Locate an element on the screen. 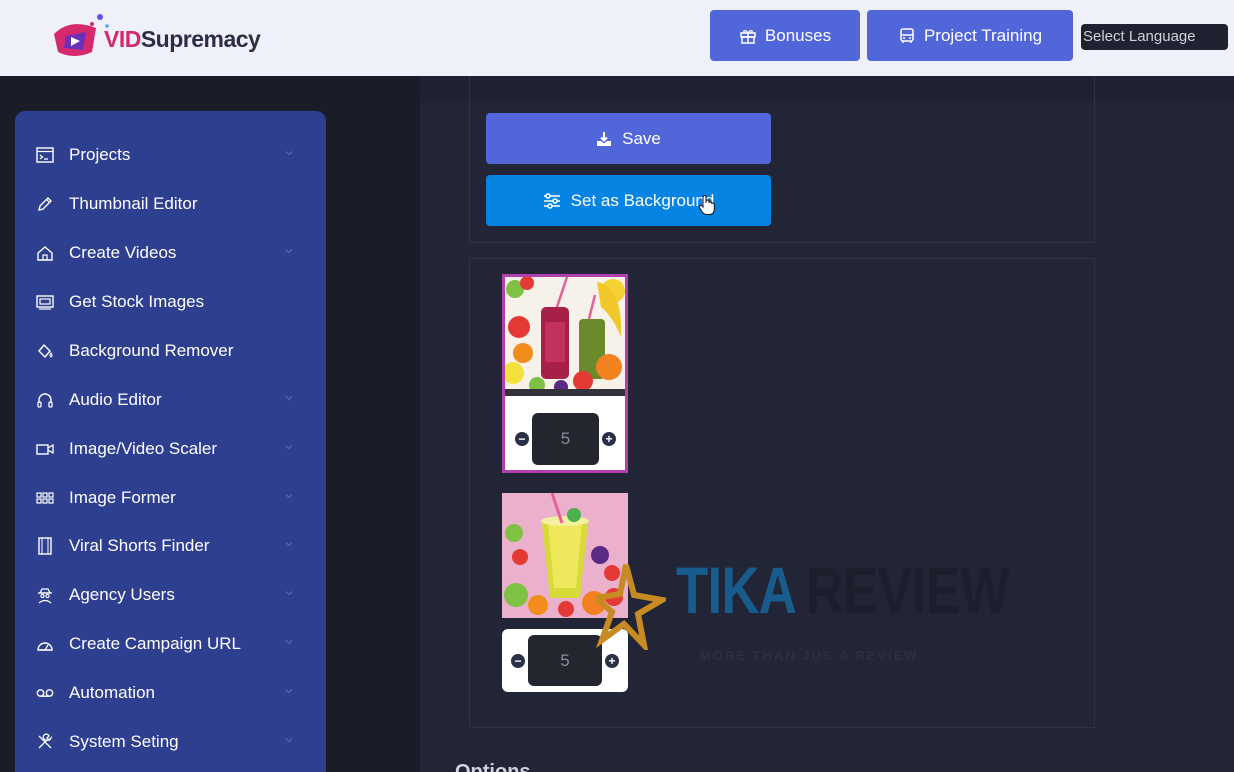 This screenshot has height=772, width=1234. pen-icon is located at coordinates (45, 204).